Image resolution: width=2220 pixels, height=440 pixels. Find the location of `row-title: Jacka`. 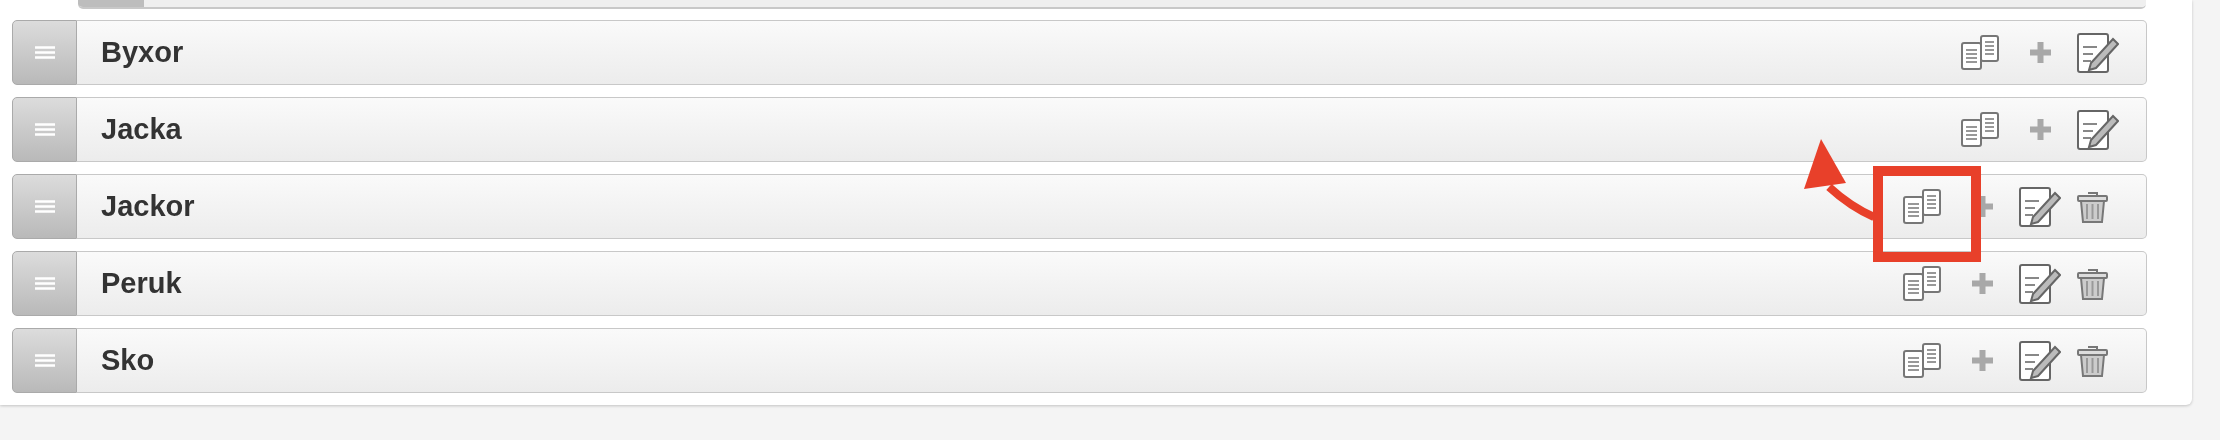

row-title: Jacka is located at coordinates (142, 130).